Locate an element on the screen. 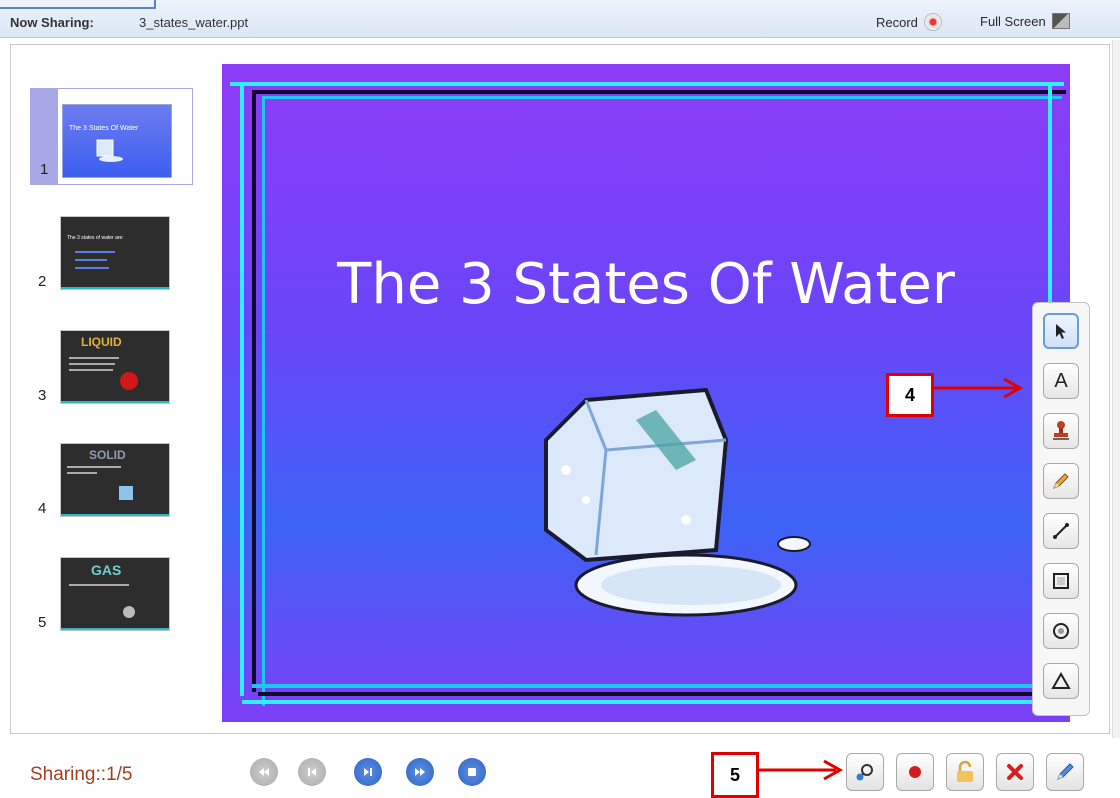 The image size is (1120, 798). stop-sharing-button is located at coordinates (472, 772).